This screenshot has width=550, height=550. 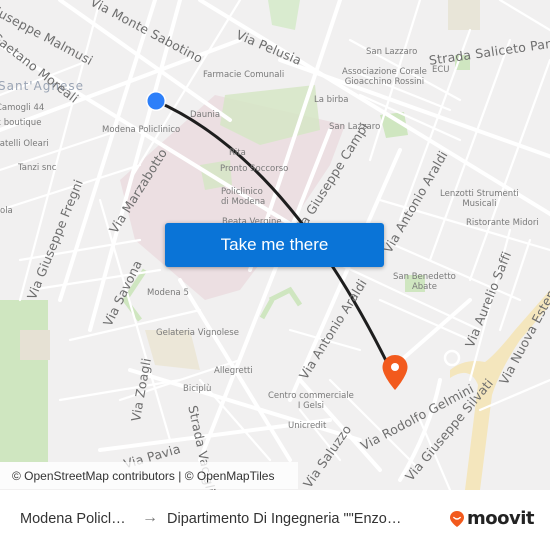 What do you see at coordinates (197, 389) in the screenshot?
I see `poi-bicipiu: Biciplù` at bounding box center [197, 389].